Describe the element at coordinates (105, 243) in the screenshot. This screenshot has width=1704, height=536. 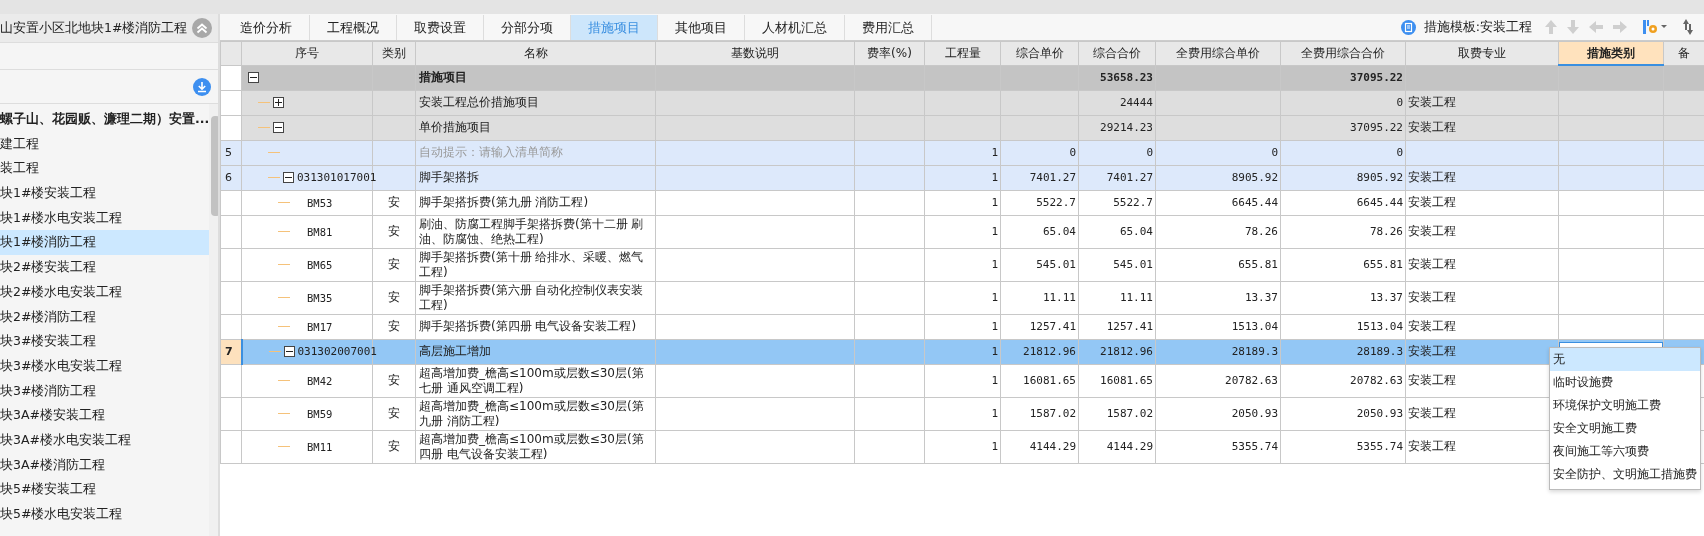
I see `tree-item: 块1#楼消防工程` at that location.